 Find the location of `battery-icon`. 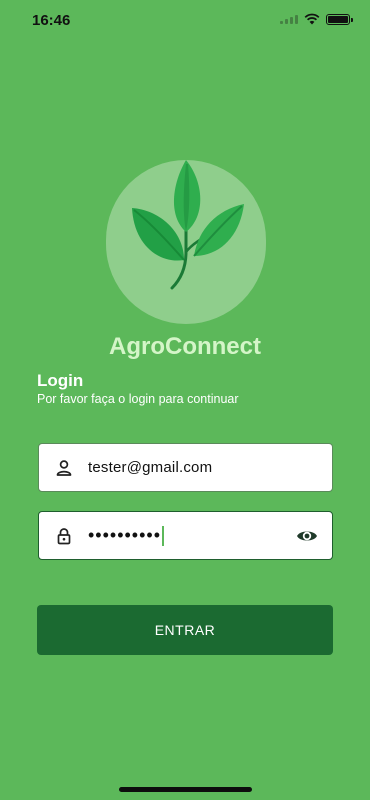

battery-icon is located at coordinates (339, 19).